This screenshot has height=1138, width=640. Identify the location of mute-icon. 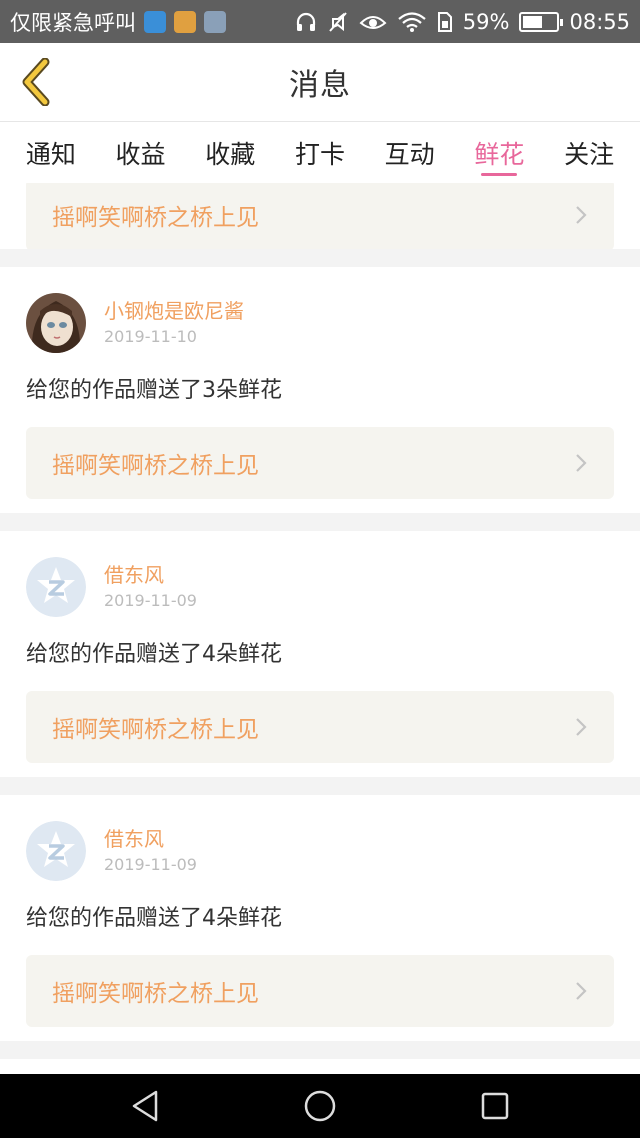
(338, 21).